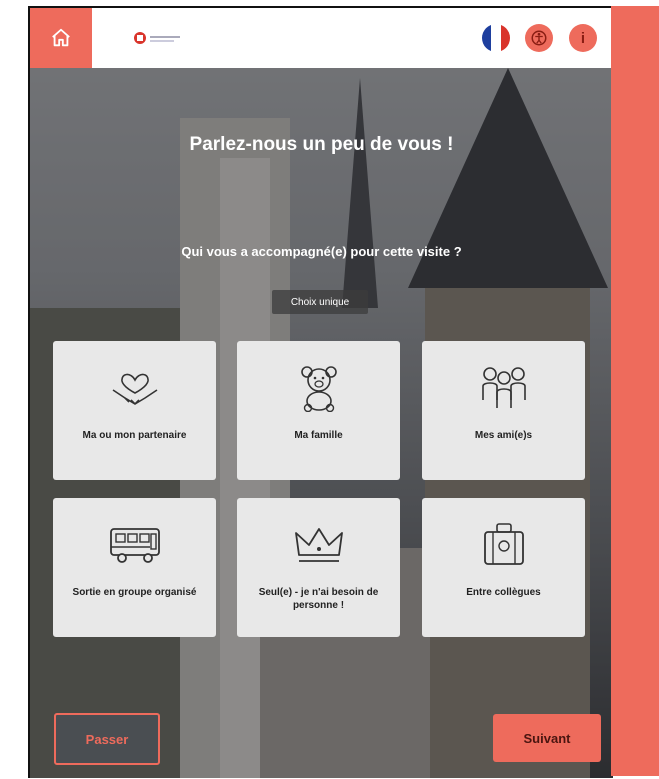 This screenshot has width=659, height=779. What do you see at coordinates (503, 544) in the screenshot?
I see `suitcase-icon` at bounding box center [503, 544].